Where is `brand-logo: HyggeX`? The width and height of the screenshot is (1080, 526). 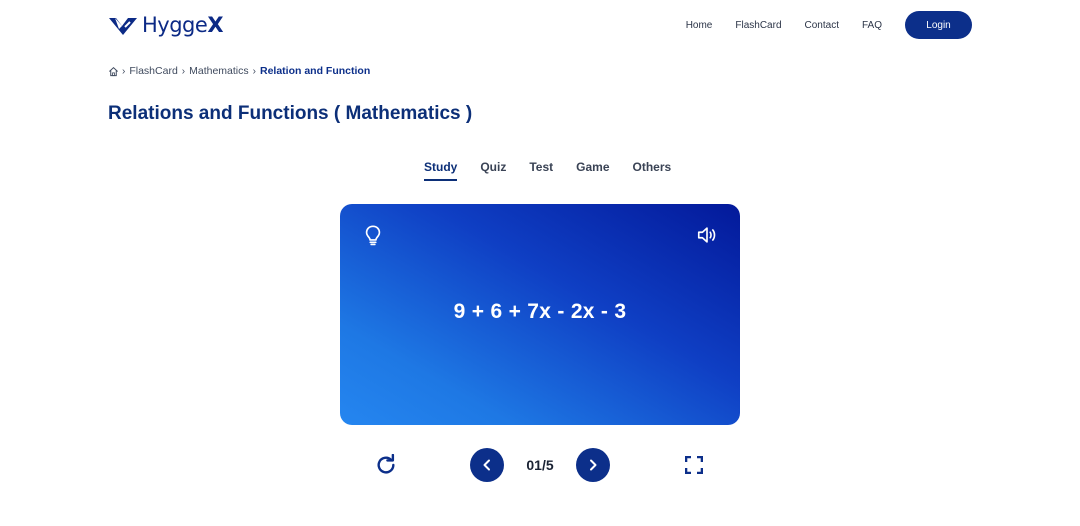 brand-logo: HyggeX is located at coordinates (166, 25).